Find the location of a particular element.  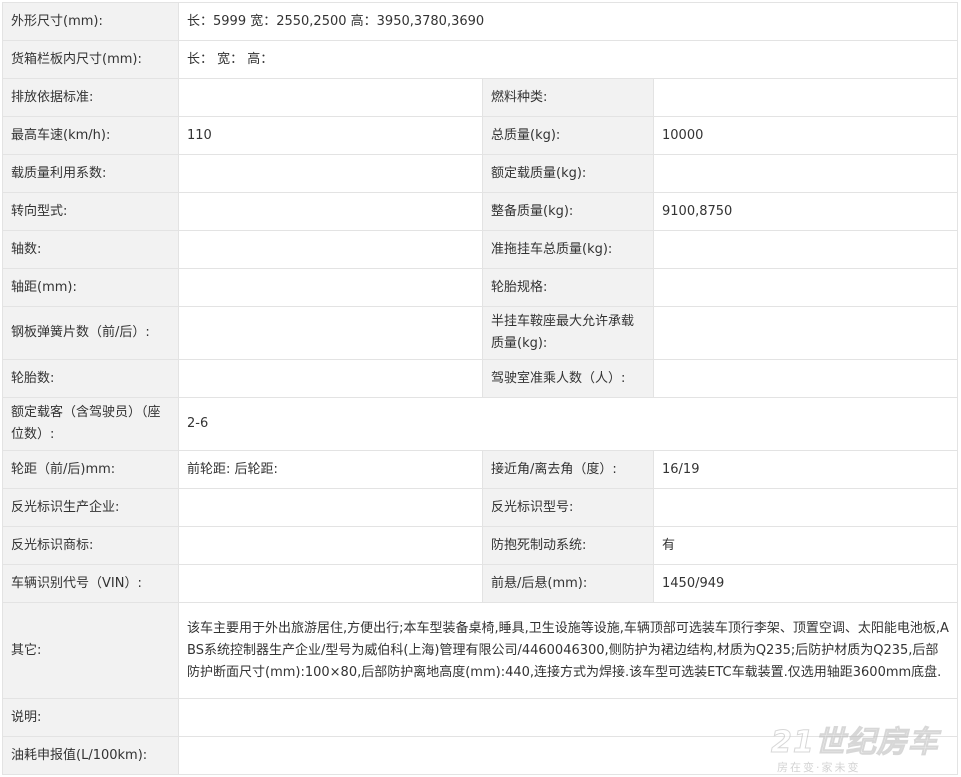

label-load-factor: 载质量利用系数: is located at coordinates (90, 173).